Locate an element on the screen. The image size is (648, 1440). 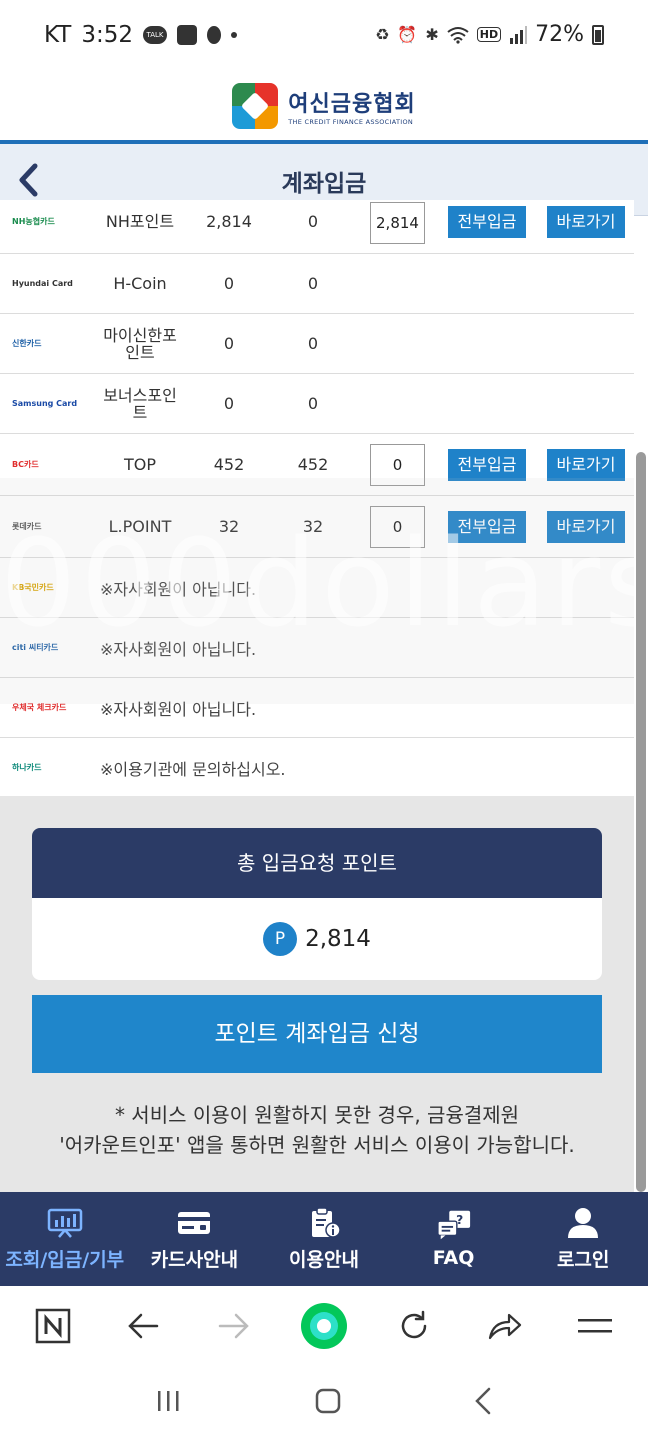
bottom-nav: 조회/입금/기부 카드사안내 이용안내 ? FAQ 로그인 is located at coordinates (324, 1239).